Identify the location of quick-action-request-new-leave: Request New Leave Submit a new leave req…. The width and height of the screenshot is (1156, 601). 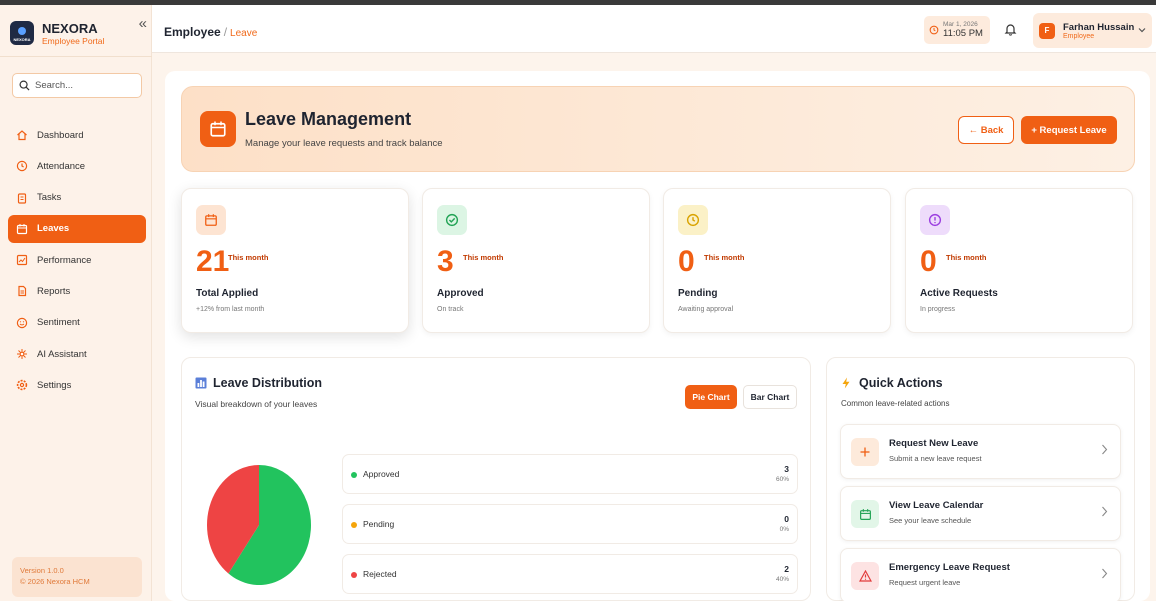
(980, 451).